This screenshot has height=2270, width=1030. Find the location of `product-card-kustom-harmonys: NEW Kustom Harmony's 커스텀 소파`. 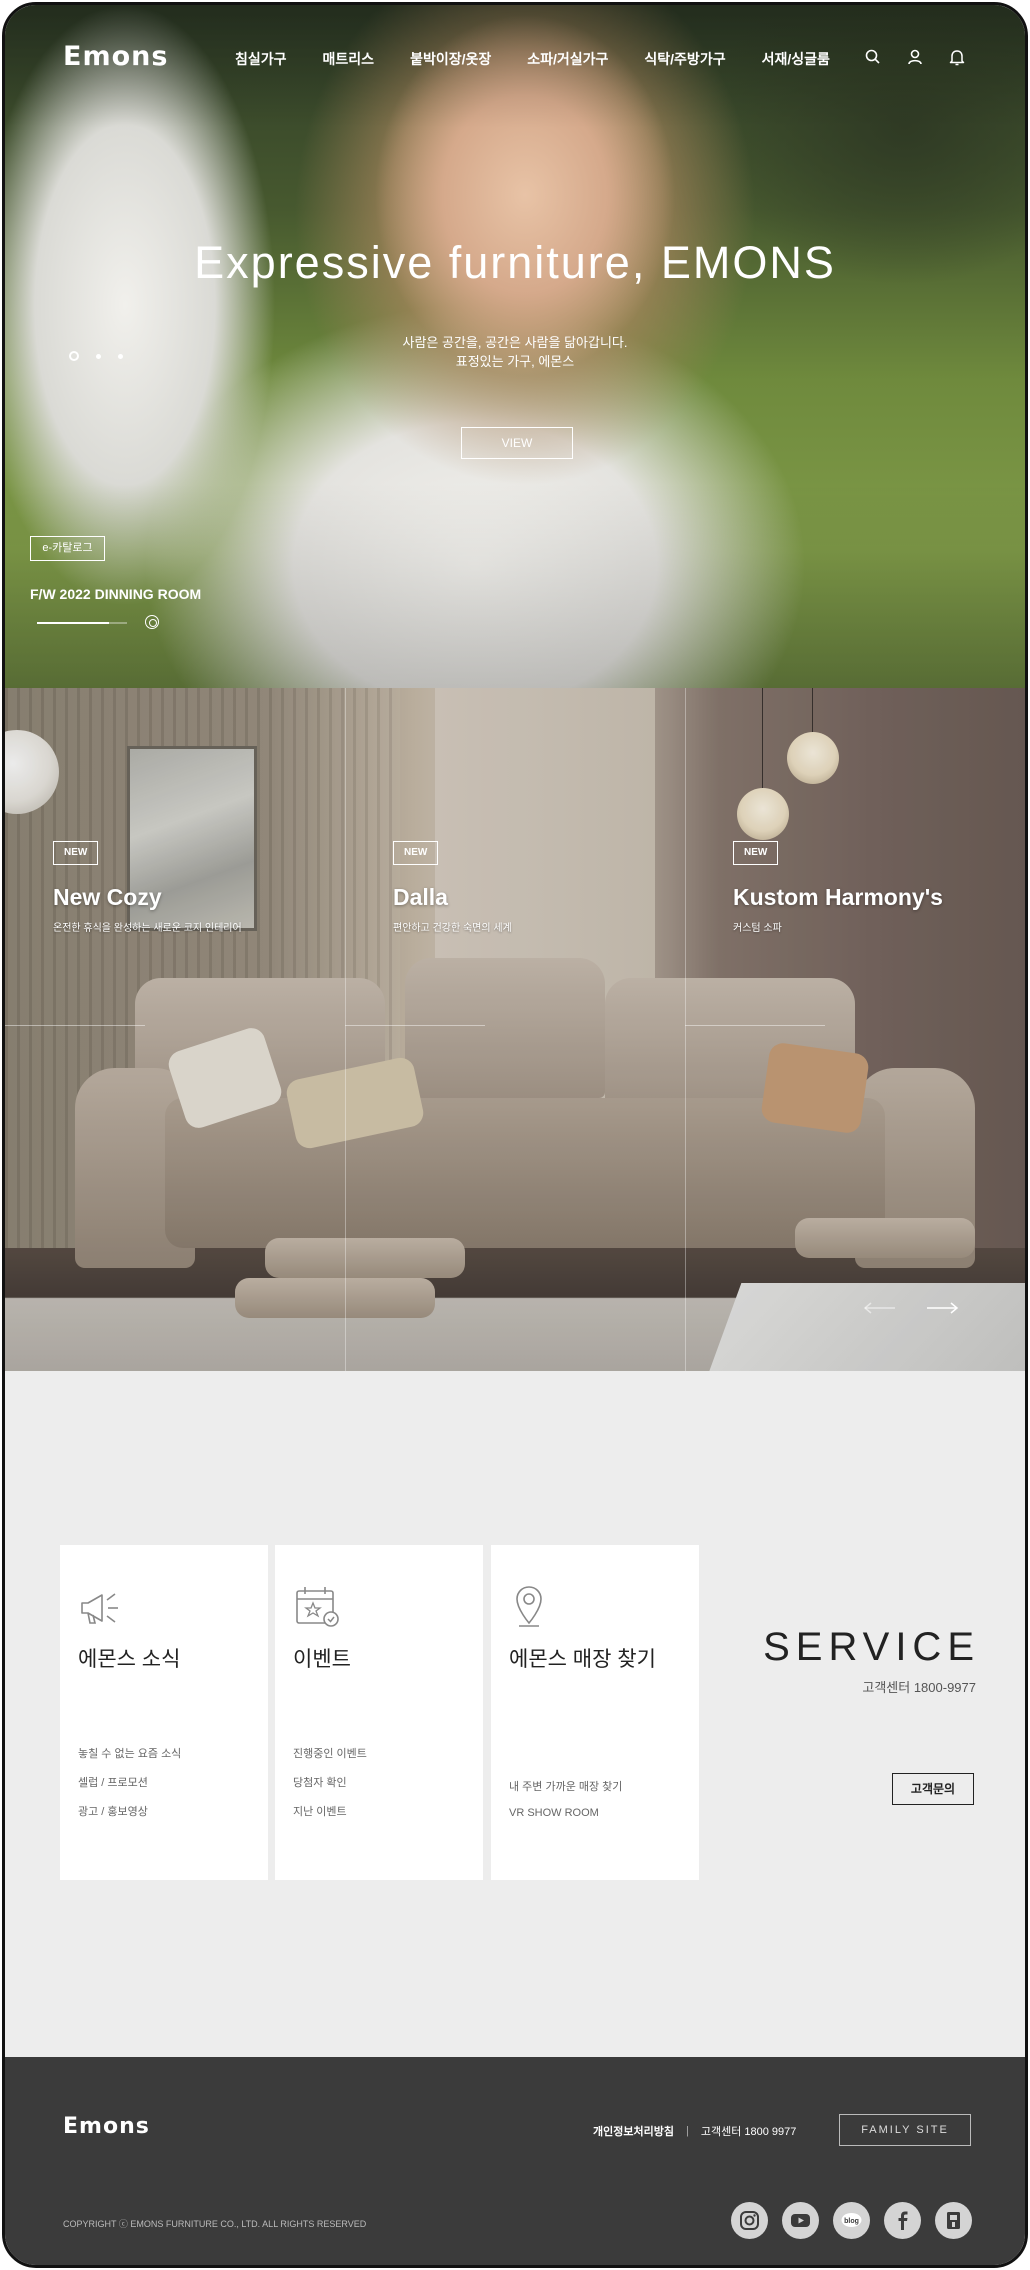

product-card-kustom-harmonys: NEW Kustom Harmony's 커스텀 소파 is located at coordinates (838, 887).